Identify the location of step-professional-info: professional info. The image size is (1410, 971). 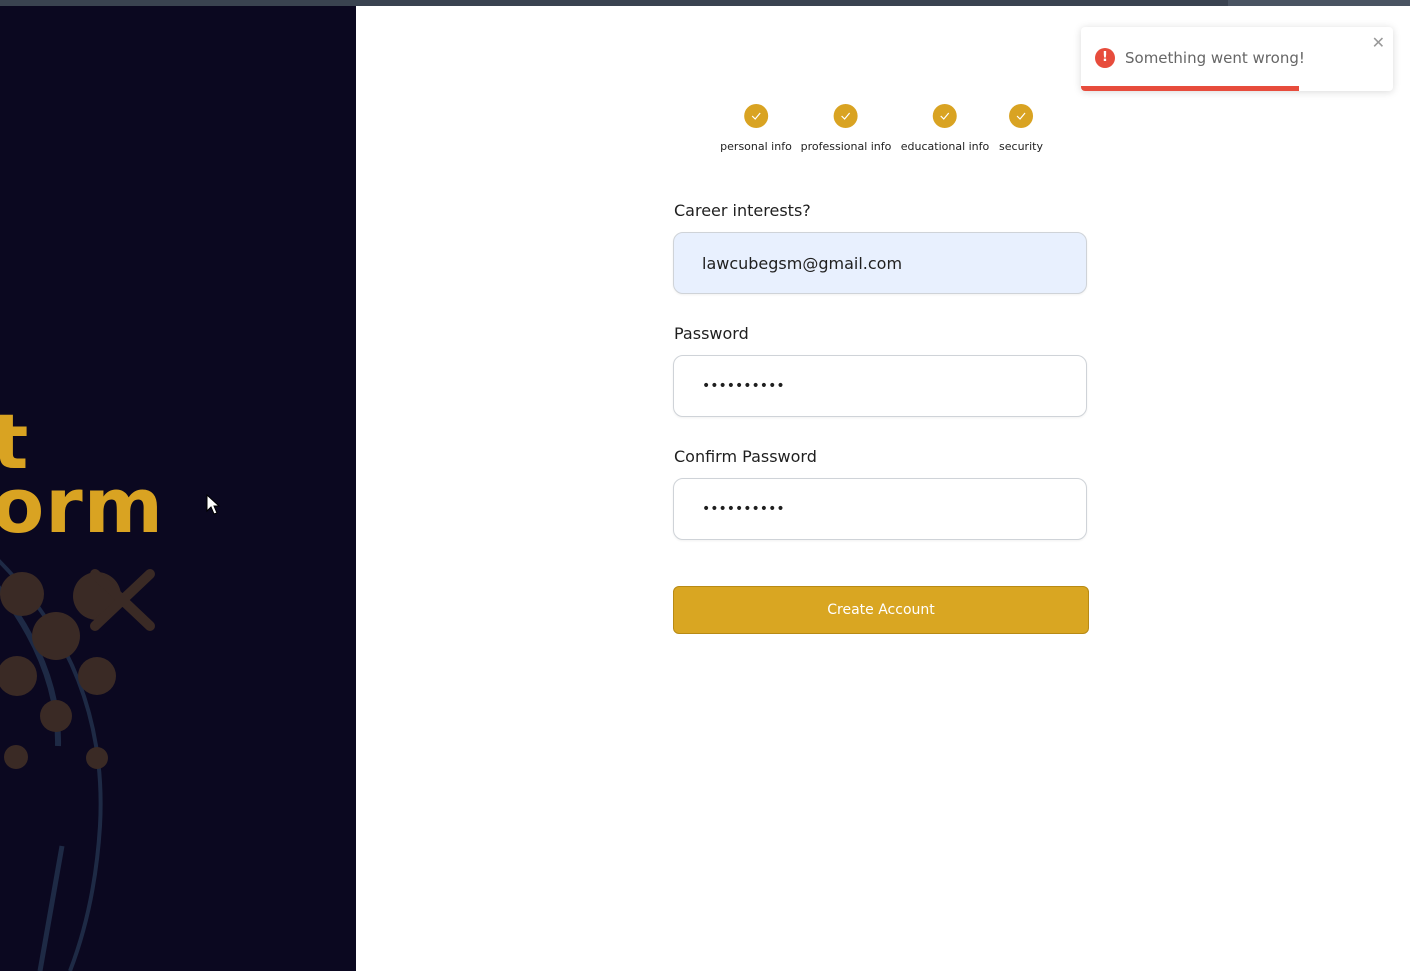
(846, 128).